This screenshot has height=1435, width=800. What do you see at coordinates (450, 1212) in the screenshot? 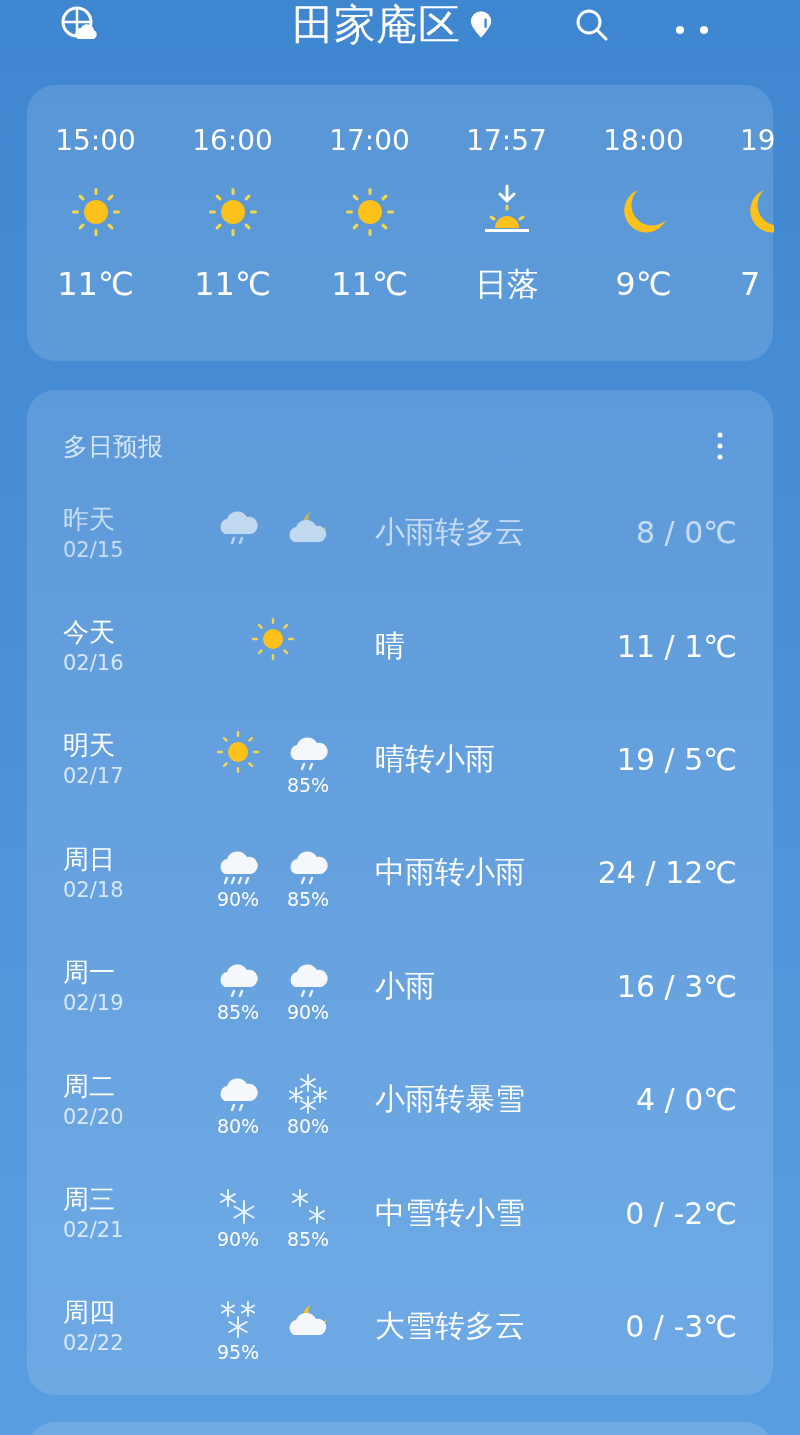
I see `weather-condition: 中雪转小雪` at bounding box center [450, 1212].